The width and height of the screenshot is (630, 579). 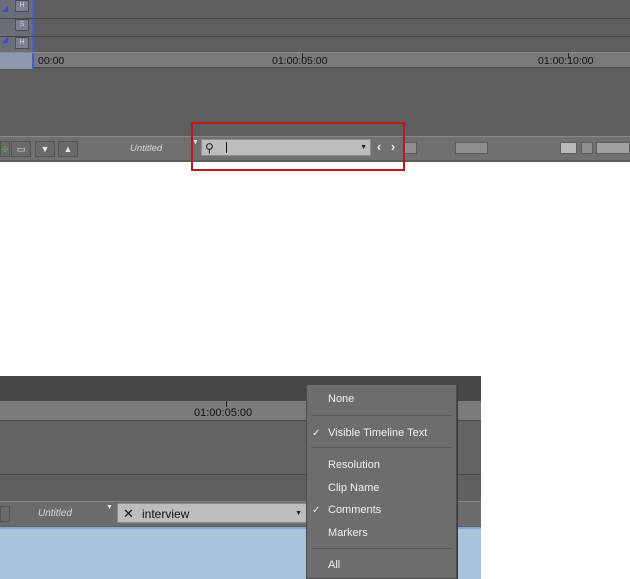 I want to click on find-options-chevron-down-icon: ▼, so click(x=298, y=513).